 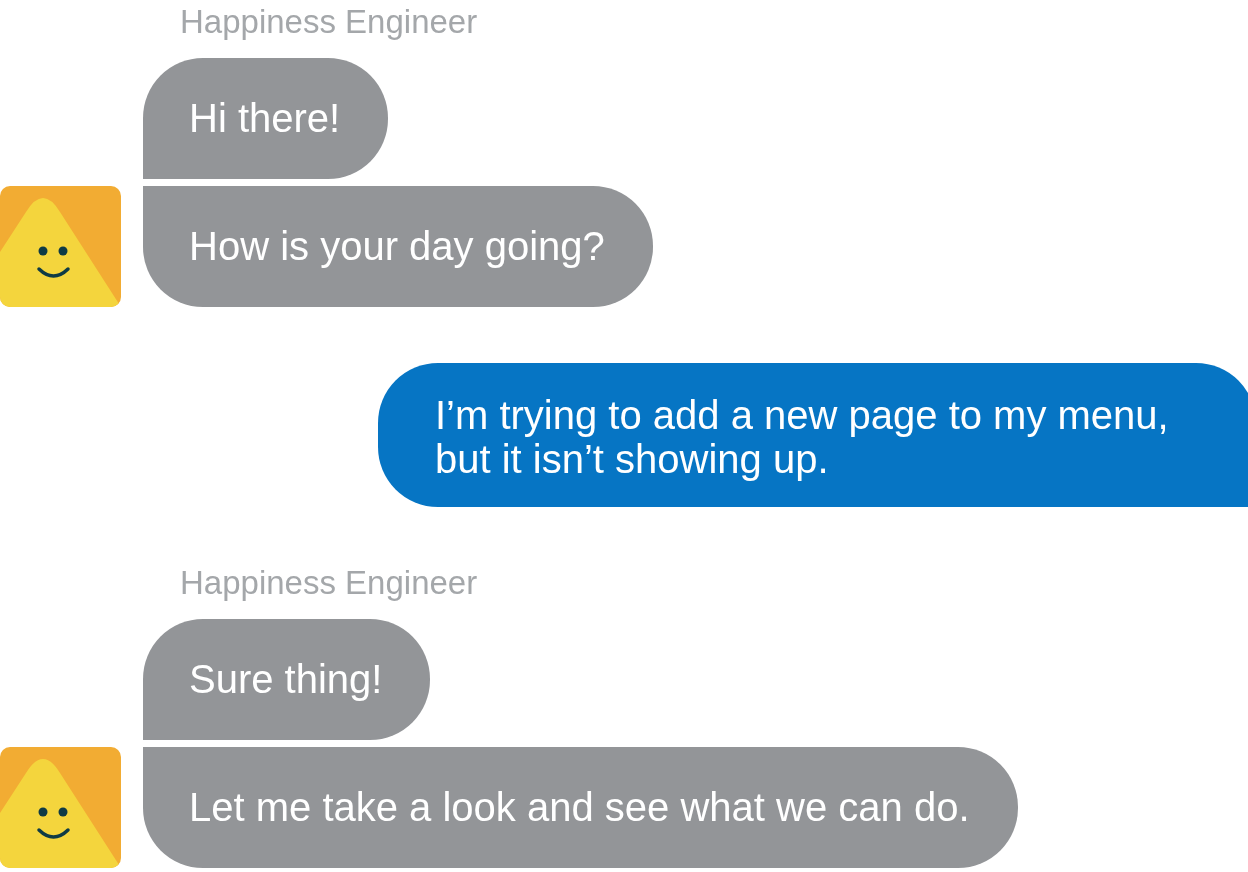 What do you see at coordinates (580, 807) in the screenshot?
I see `chat-message: Let me take a look and see what we can do.` at bounding box center [580, 807].